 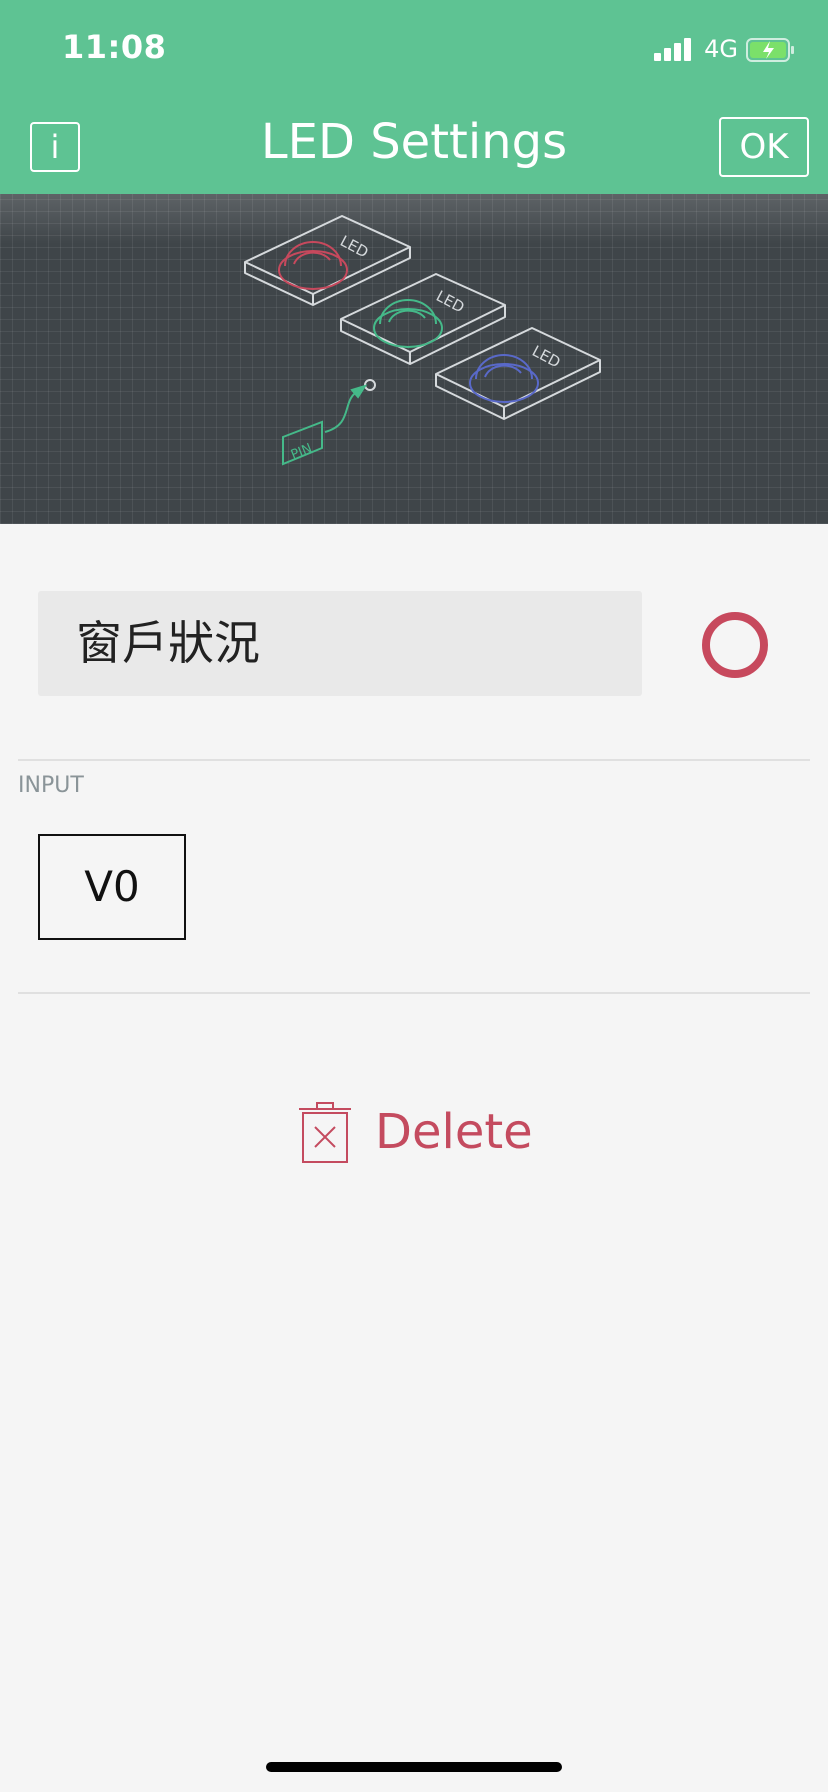 I want to click on led-boards-illustration: LED LED LED PIN, so click(x=422, y=340).